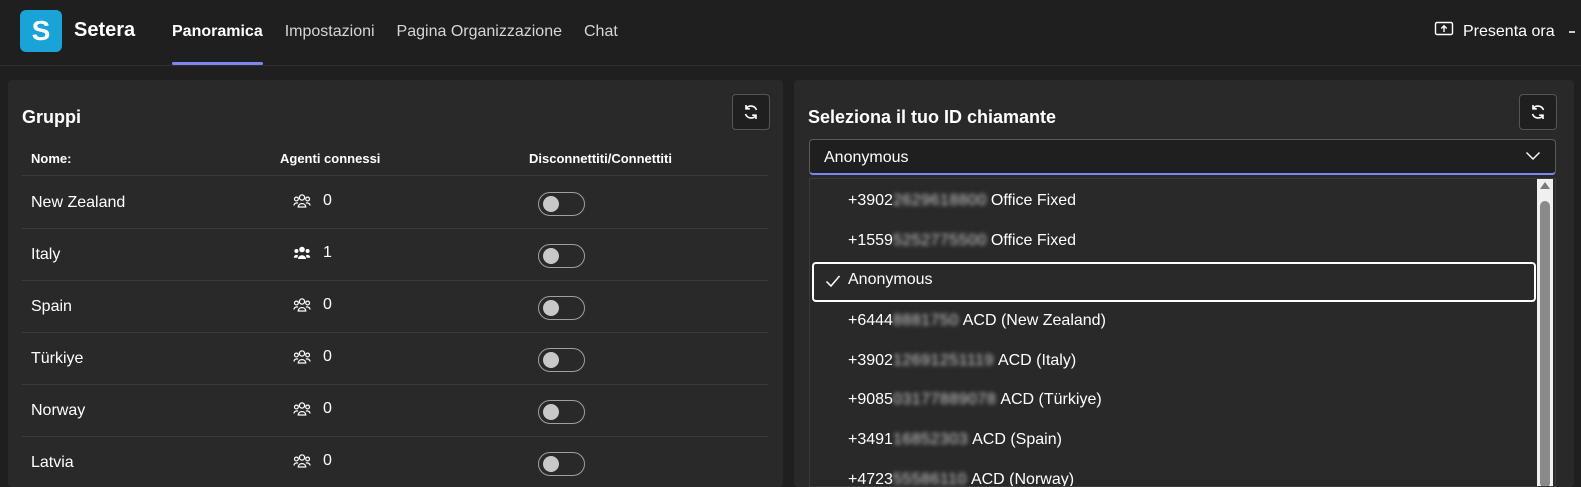  What do you see at coordinates (1173, 474) in the screenshot?
I see `caller-id-option: +472355586110 ACD (Norway)` at bounding box center [1173, 474].